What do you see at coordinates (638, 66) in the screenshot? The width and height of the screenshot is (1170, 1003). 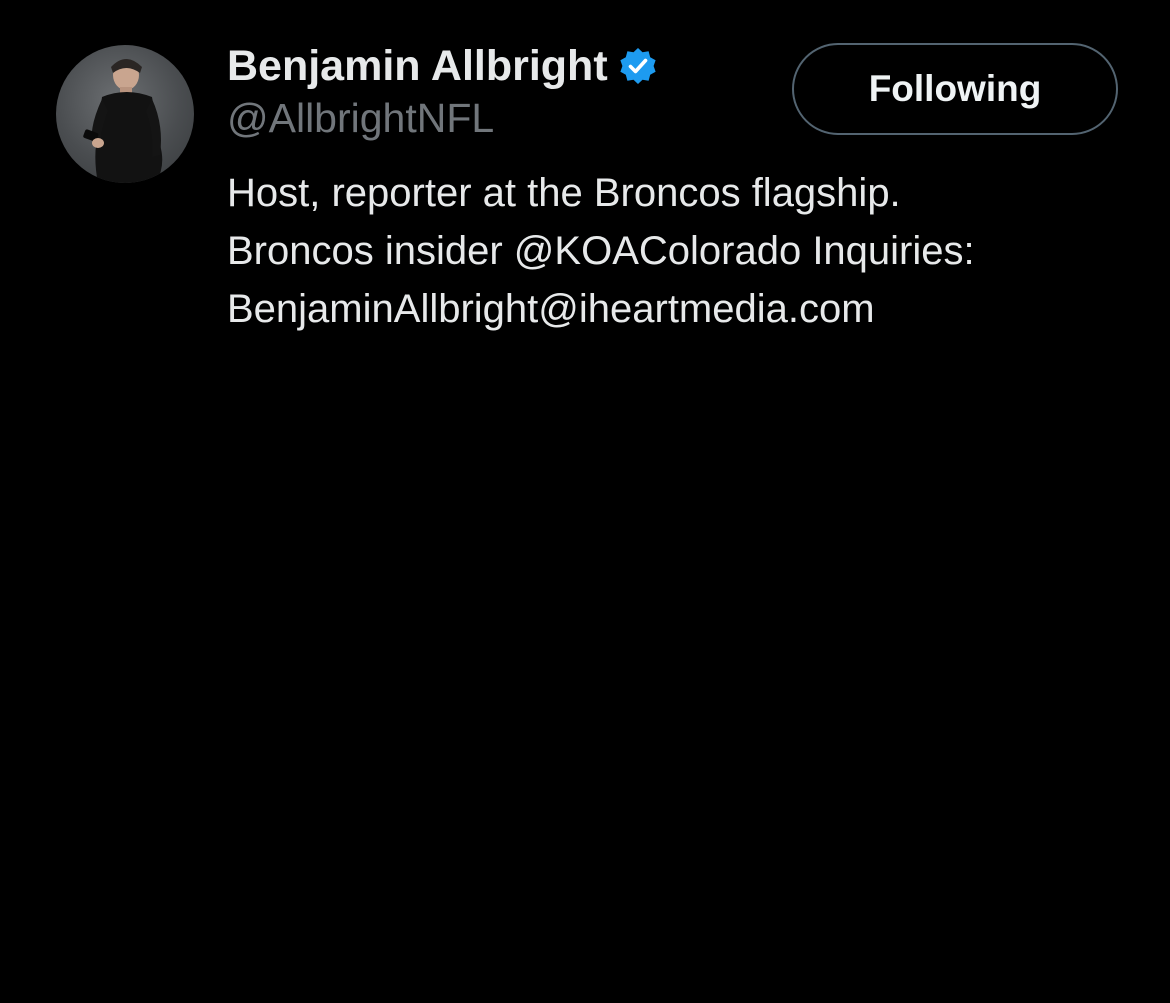 I see `verified-badge-icon` at bounding box center [638, 66].